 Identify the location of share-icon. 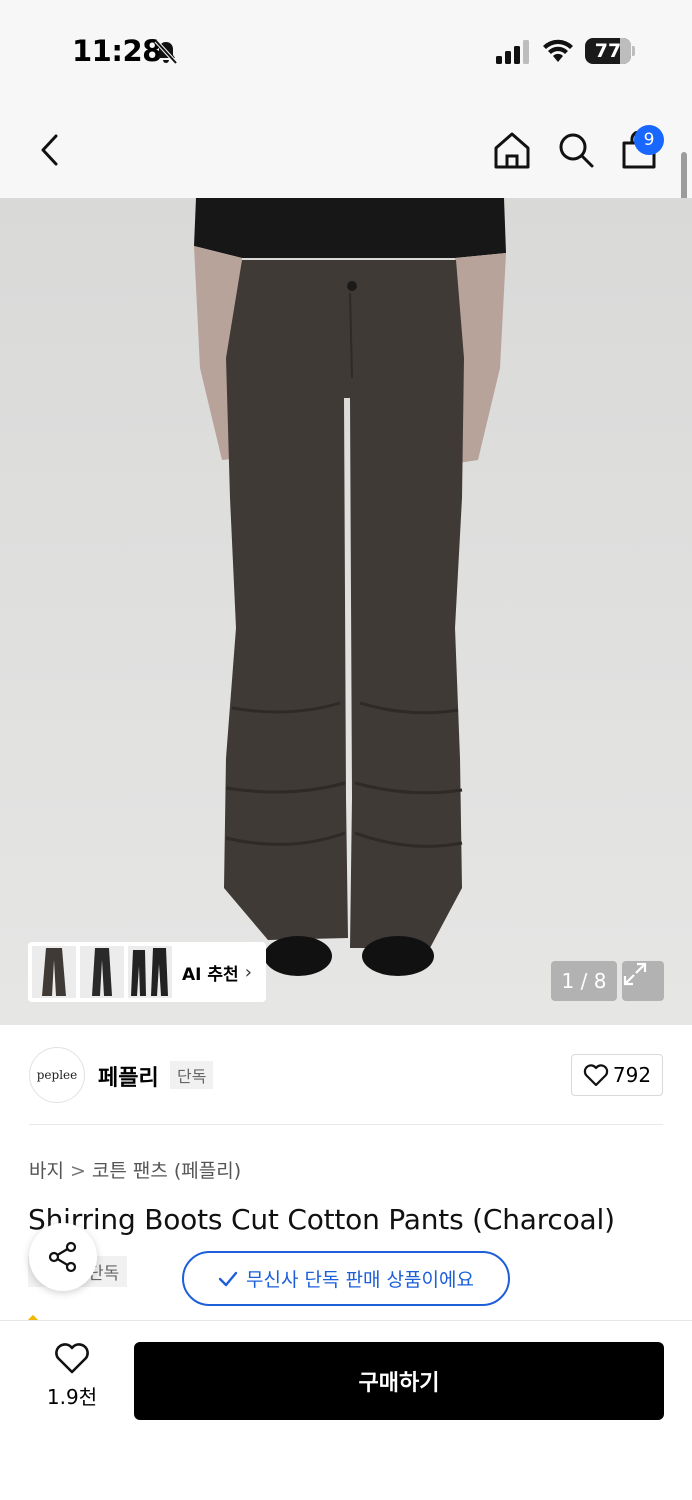
(62, 1257).